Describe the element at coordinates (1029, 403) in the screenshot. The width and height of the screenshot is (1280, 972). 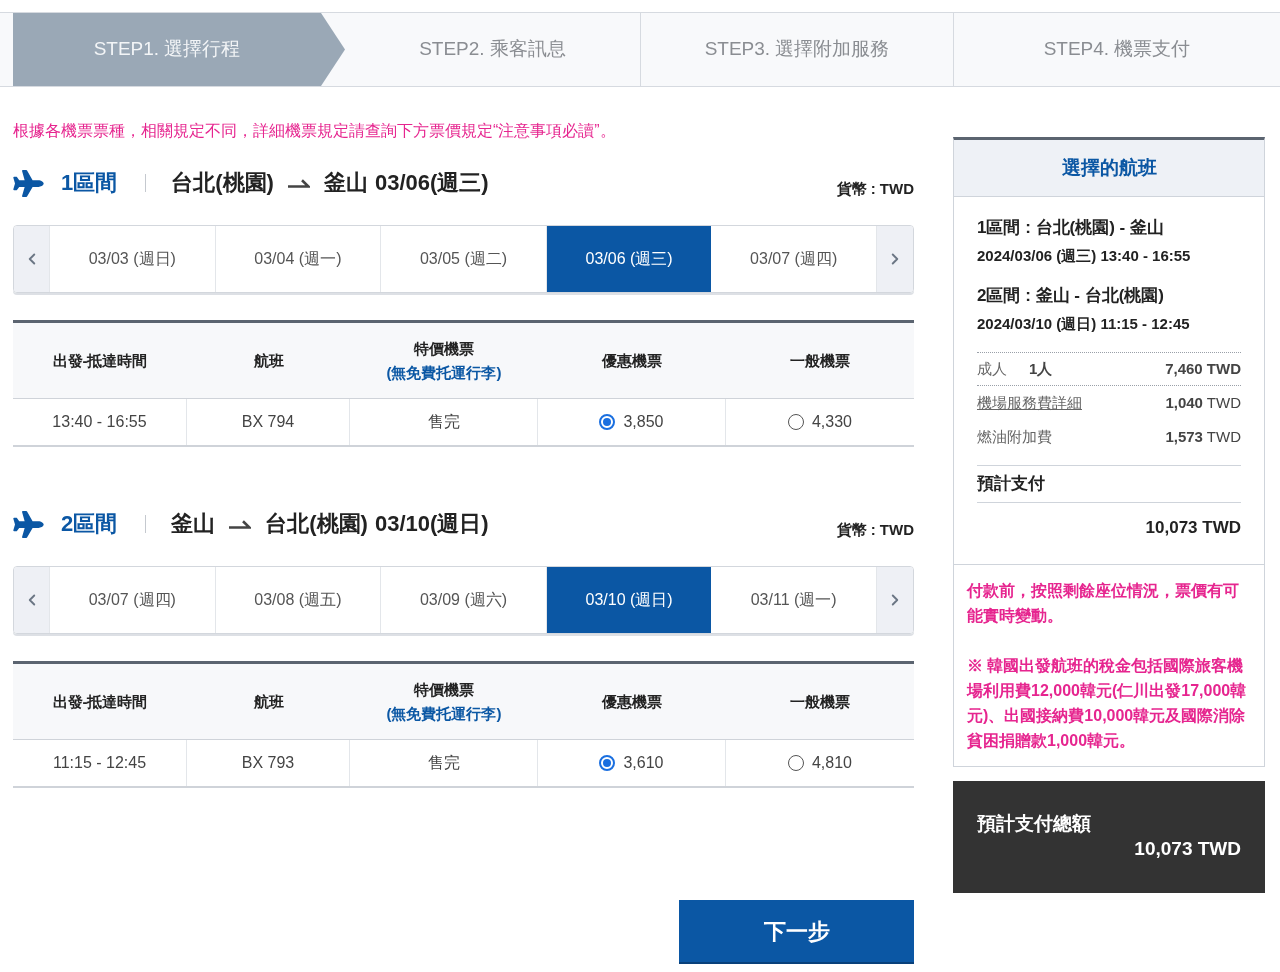
I see `fee-details-link: 機場服務費詳細` at that location.